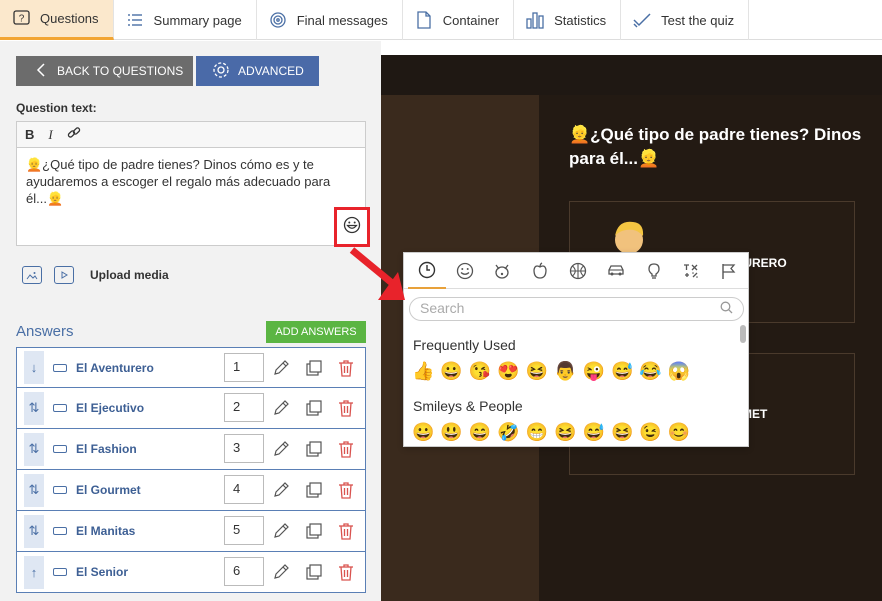 Image resolution: width=882 pixels, height=601 pixels. What do you see at coordinates (540, 271) in the screenshot?
I see `food-tab` at bounding box center [540, 271].